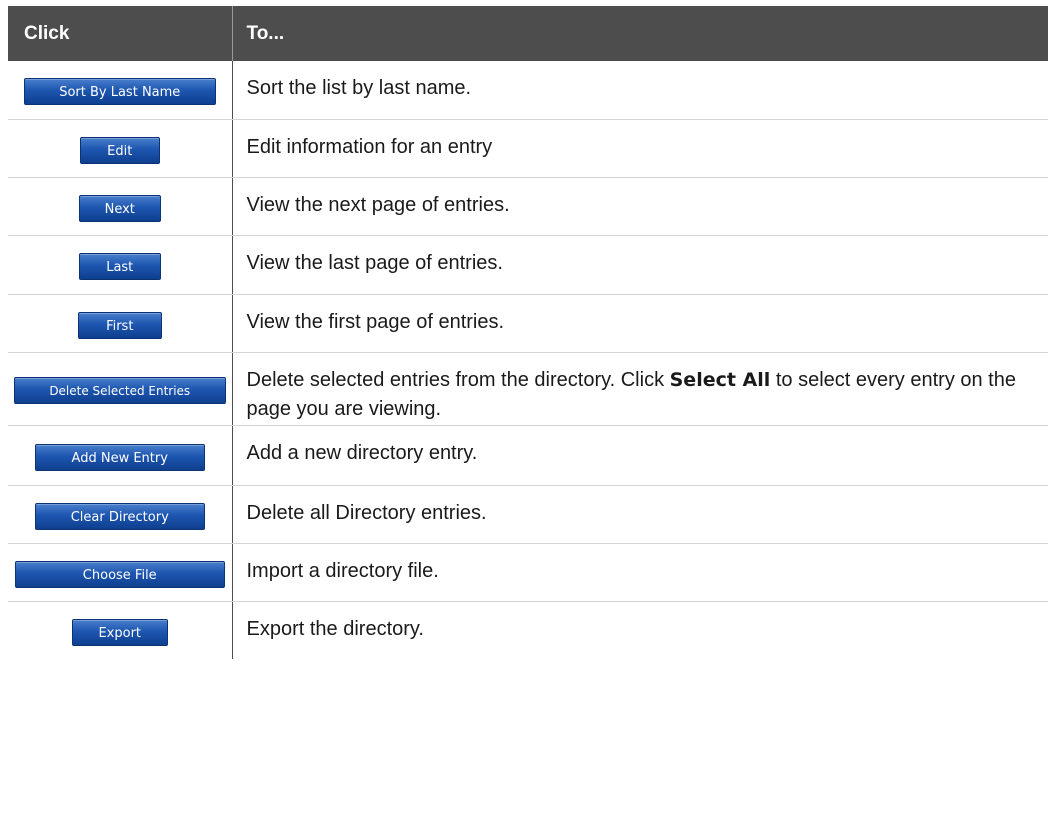 The image size is (1057, 817). Describe the element at coordinates (639, 323) in the screenshot. I see `row-description: View the first page of entries.` at that location.